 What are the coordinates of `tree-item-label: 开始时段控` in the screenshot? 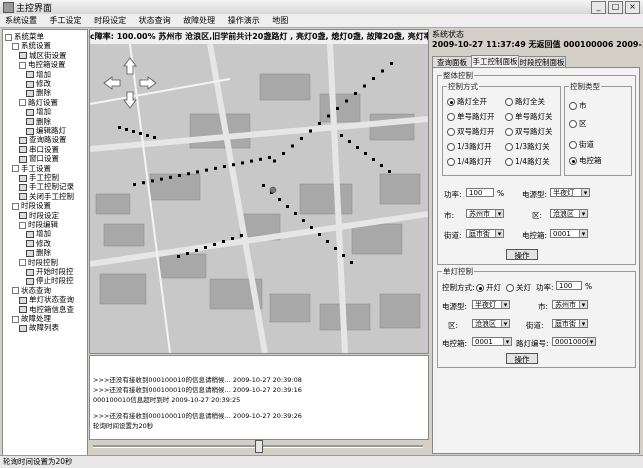 It's located at (55, 271).